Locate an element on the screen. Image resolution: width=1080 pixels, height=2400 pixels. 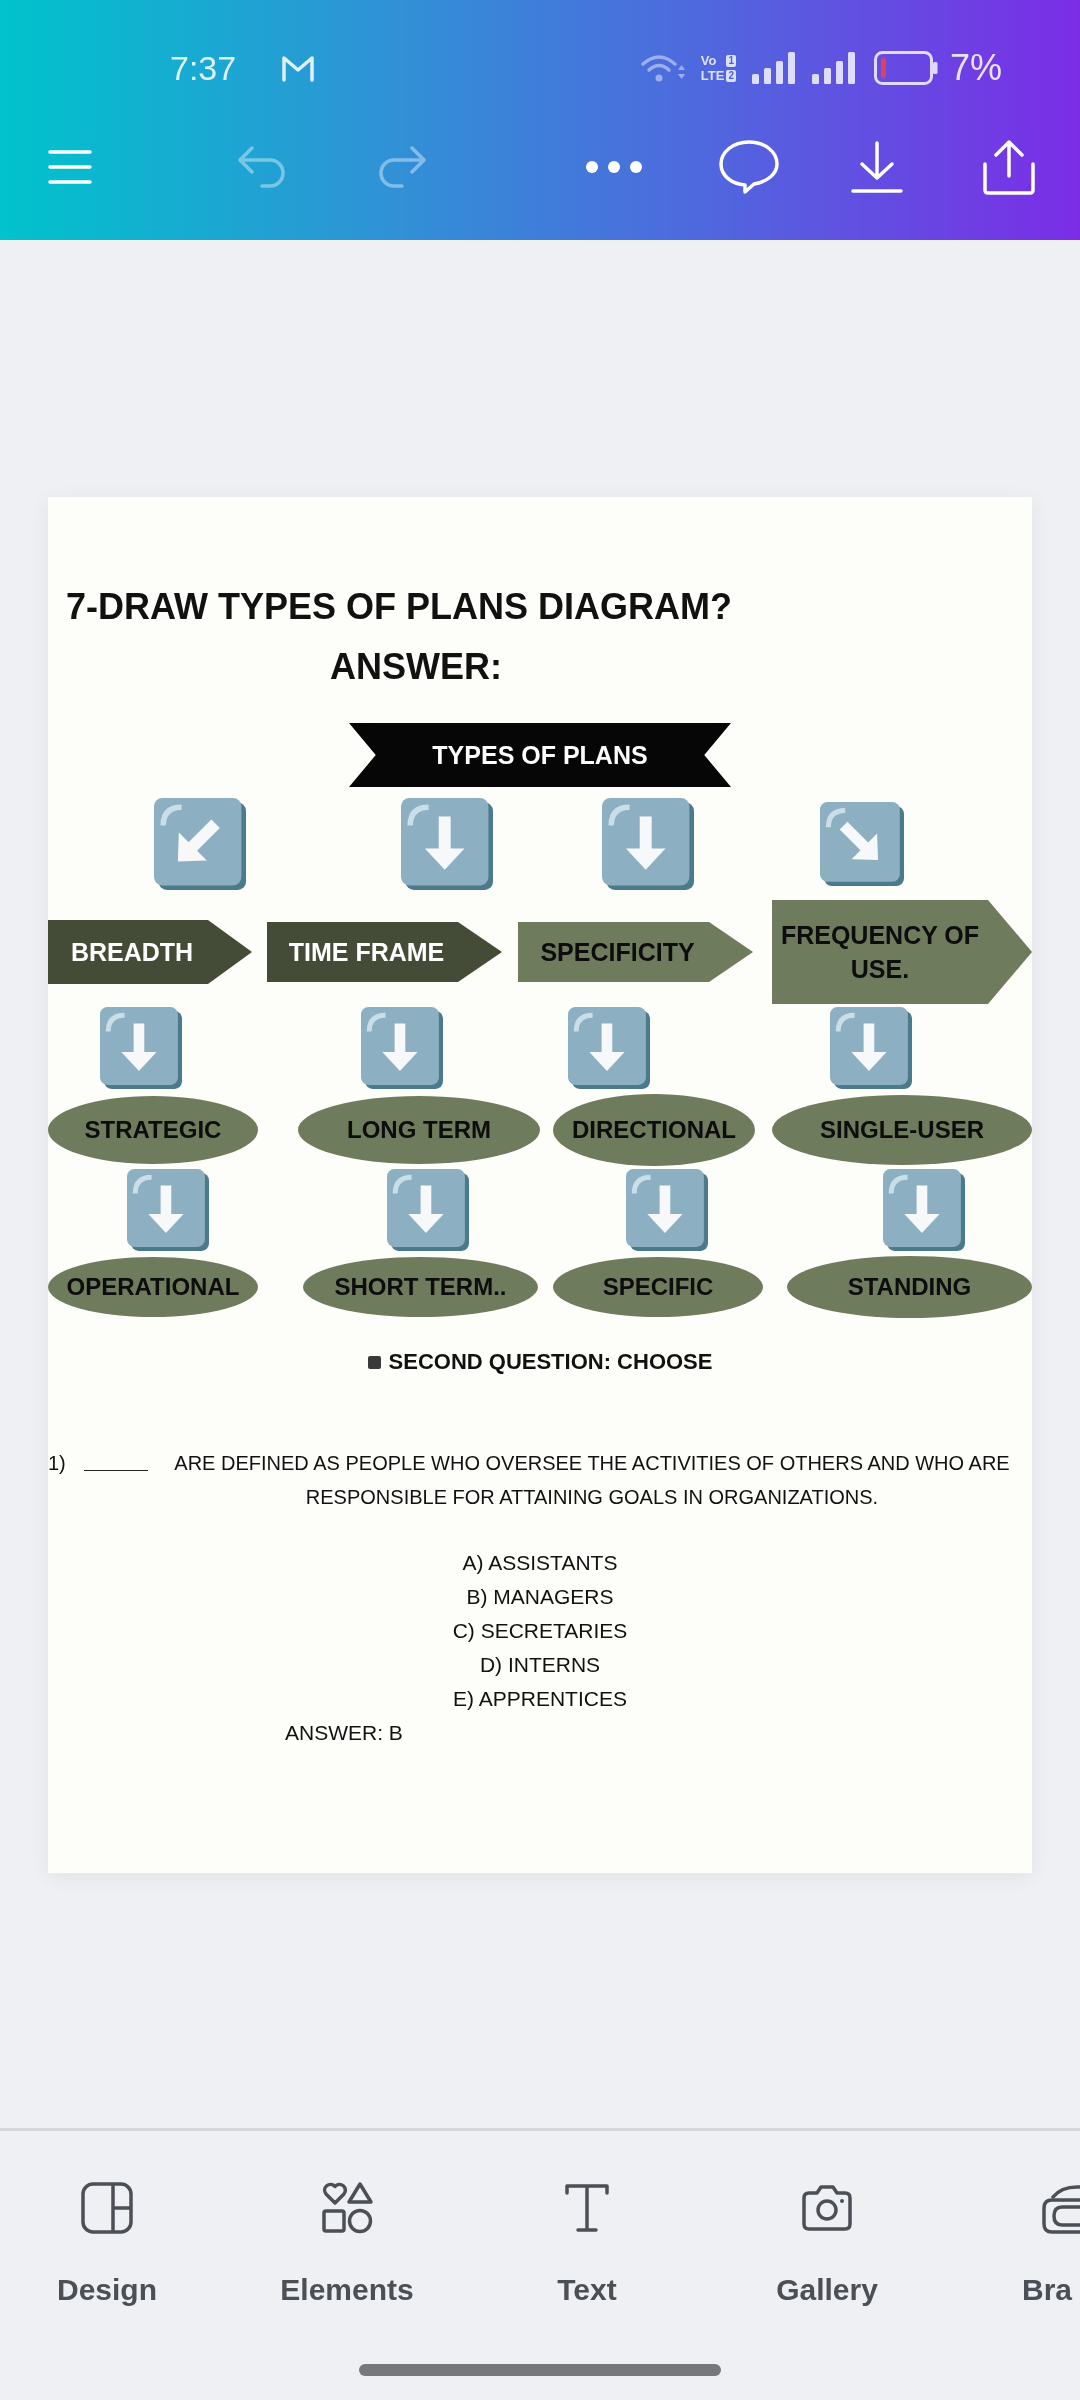
nav-button: Gallery is located at coordinates (827, 2244).